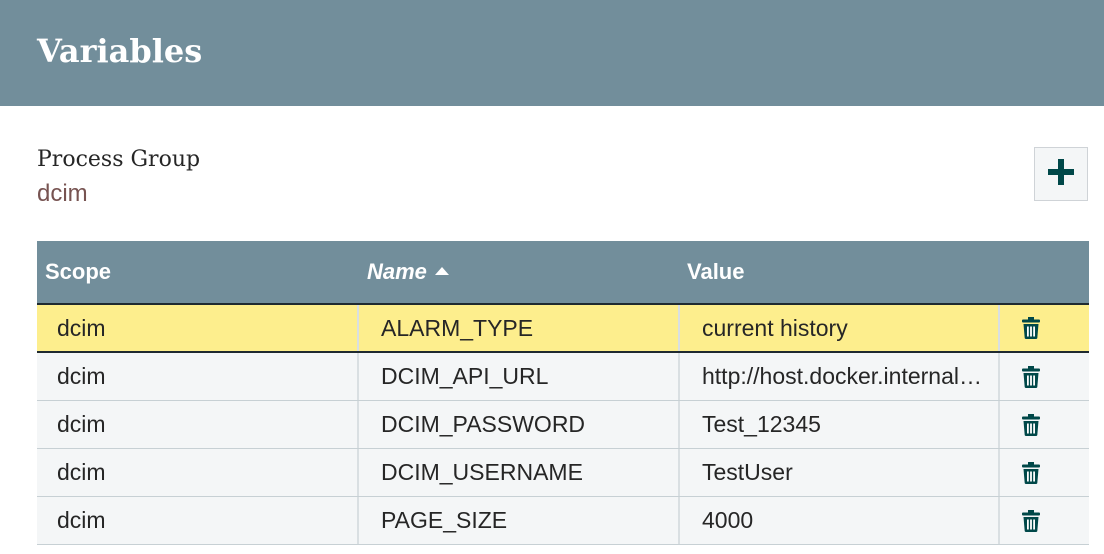  What do you see at coordinates (119, 159) in the screenshot?
I see `process-group-label: Process Group` at bounding box center [119, 159].